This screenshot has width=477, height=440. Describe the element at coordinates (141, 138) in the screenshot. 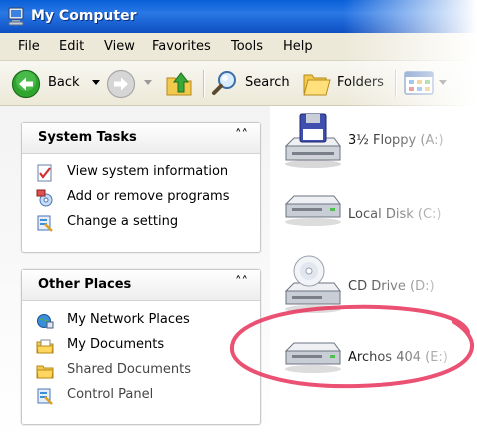

I see `system-tasks-header: System Tasks ˄˄` at that location.